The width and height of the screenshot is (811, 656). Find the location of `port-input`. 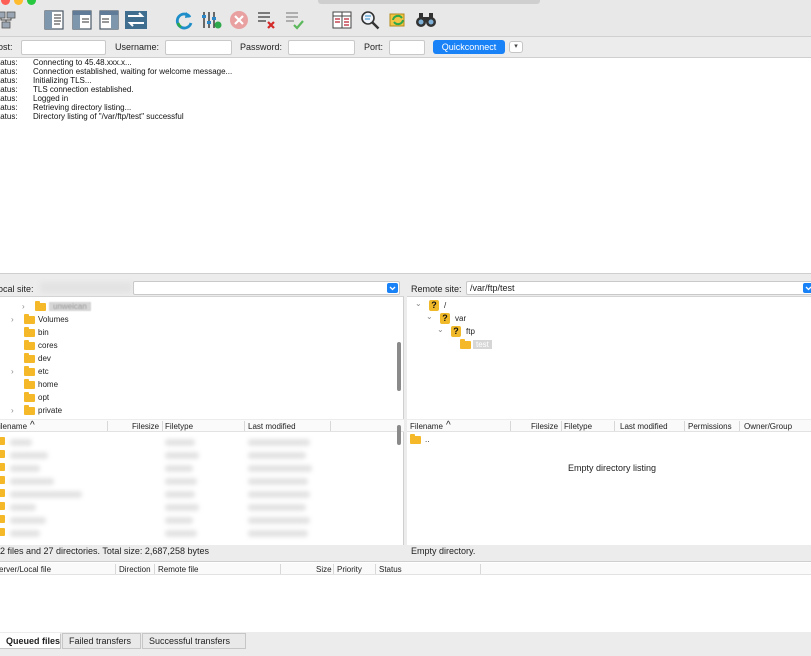

port-input is located at coordinates (407, 47).